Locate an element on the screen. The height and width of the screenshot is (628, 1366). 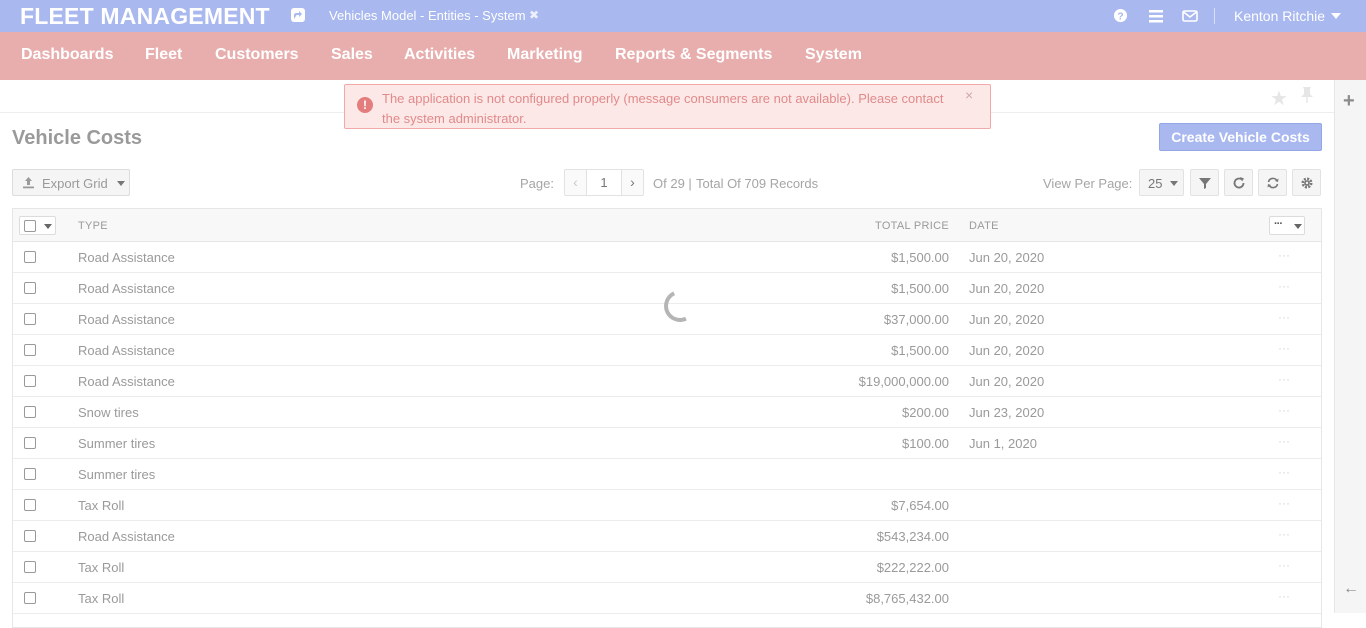
exclamation-icon: ! is located at coordinates (365, 105).